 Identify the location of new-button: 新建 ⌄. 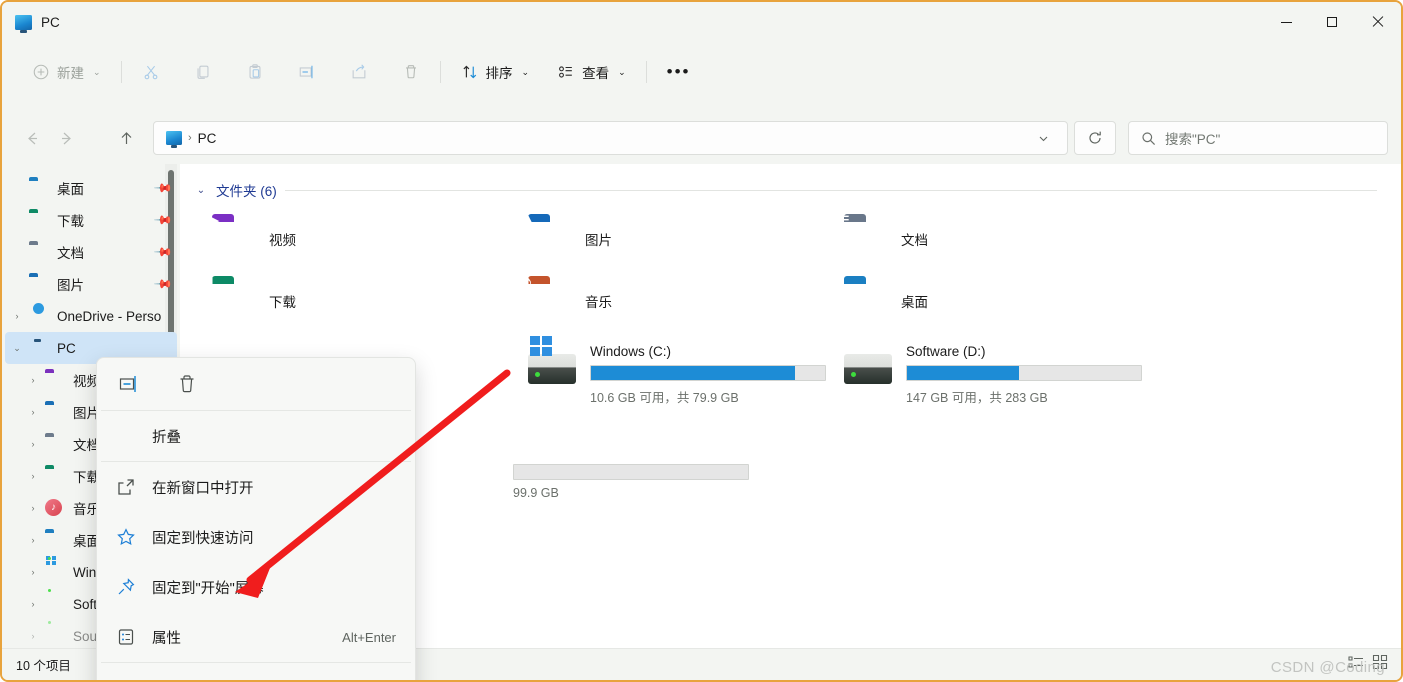
(66, 72).